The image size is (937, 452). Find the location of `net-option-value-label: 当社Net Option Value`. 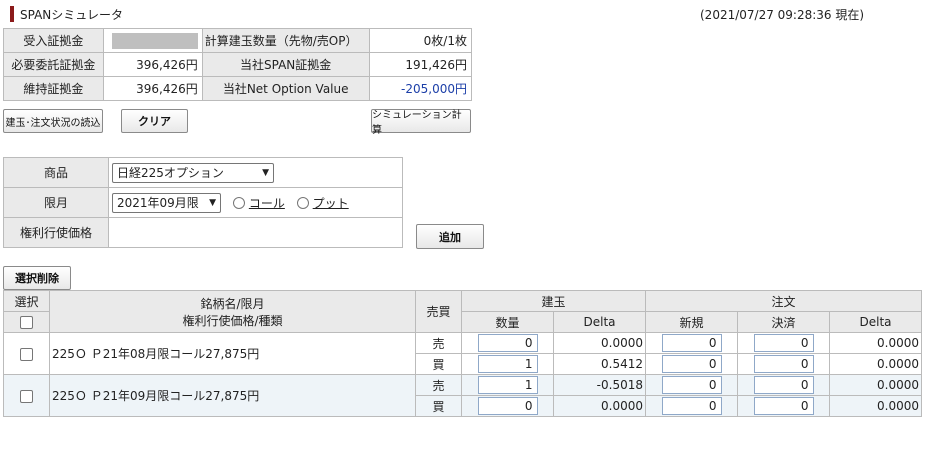

net-option-value-label: 当社Net Option Value is located at coordinates (285, 88).